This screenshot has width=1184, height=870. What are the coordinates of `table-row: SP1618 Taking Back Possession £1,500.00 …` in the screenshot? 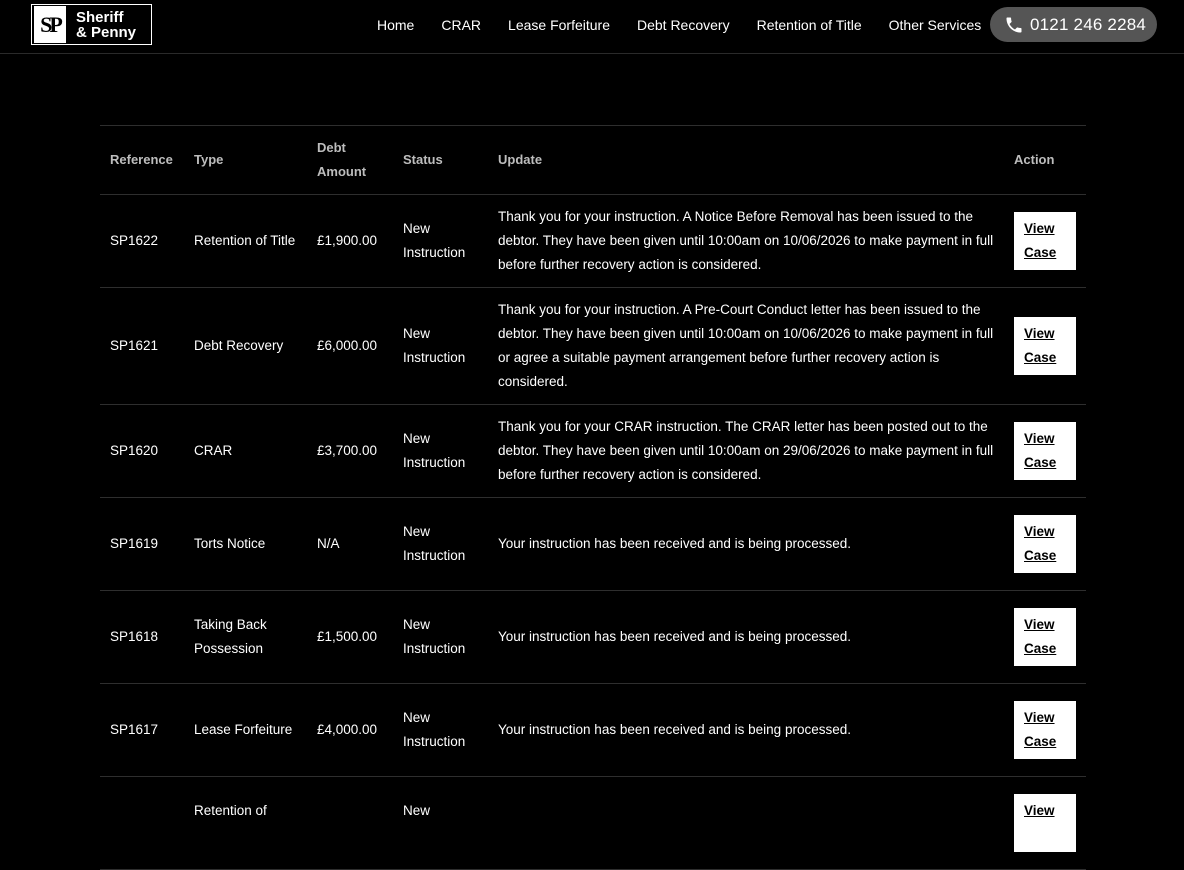 It's located at (593, 637).